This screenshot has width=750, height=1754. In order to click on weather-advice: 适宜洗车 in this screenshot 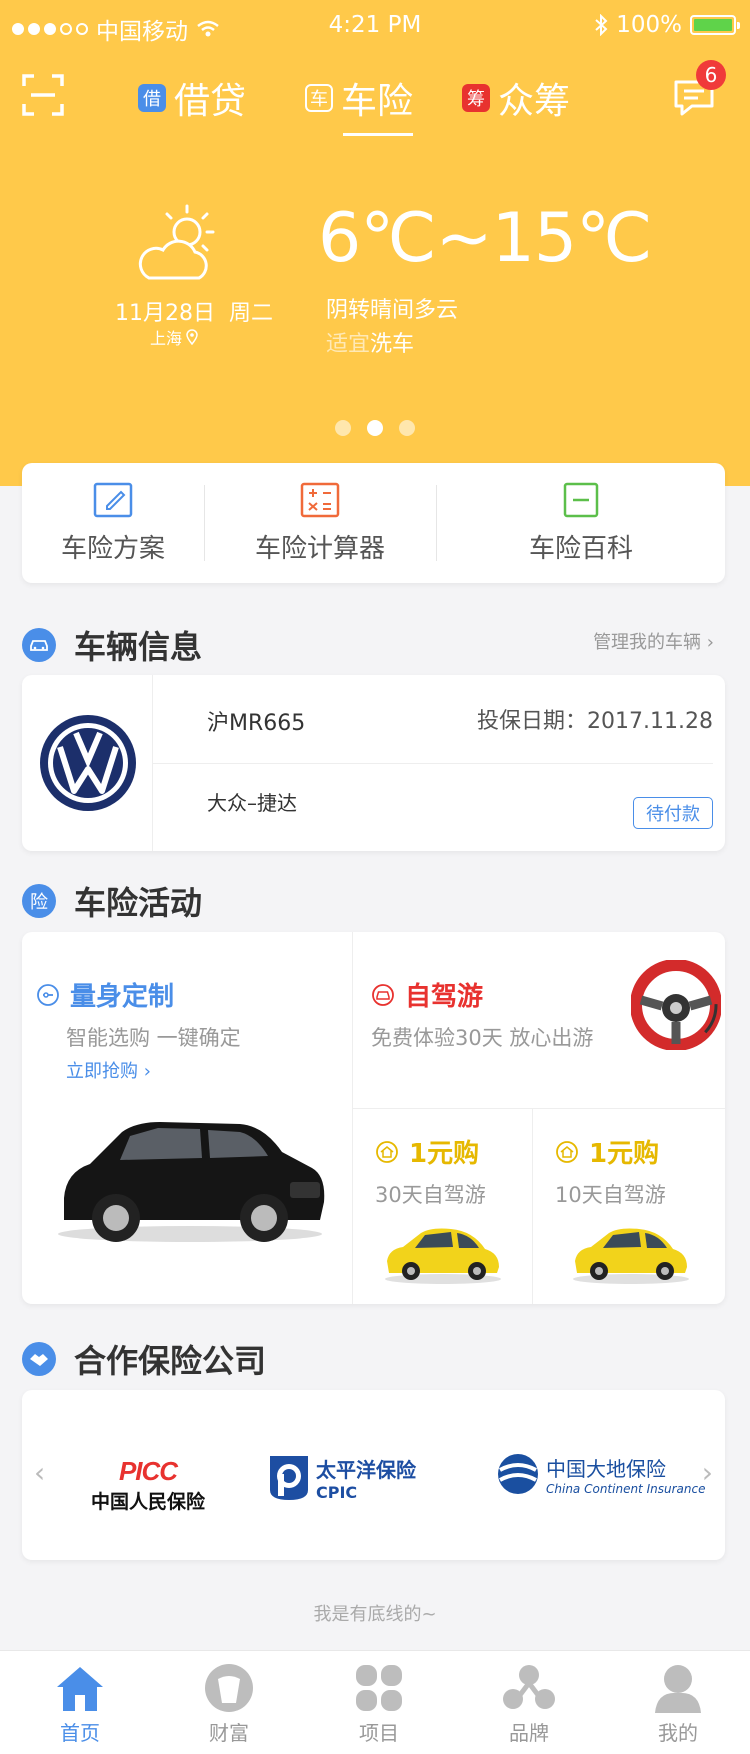, I will do `click(370, 342)`.